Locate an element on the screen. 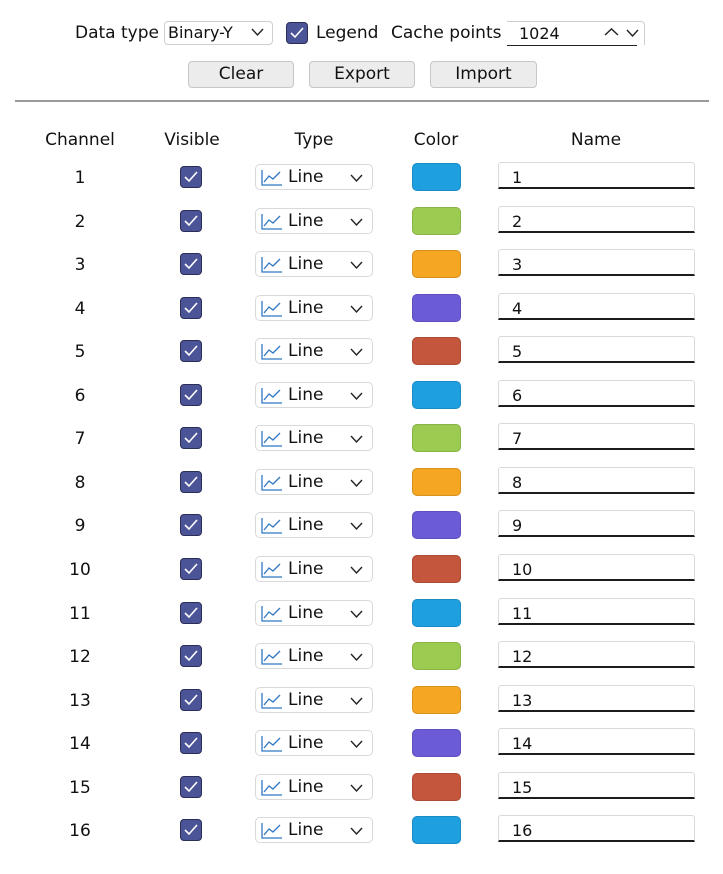  channel-number: 12 is located at coordinates (80, 657).